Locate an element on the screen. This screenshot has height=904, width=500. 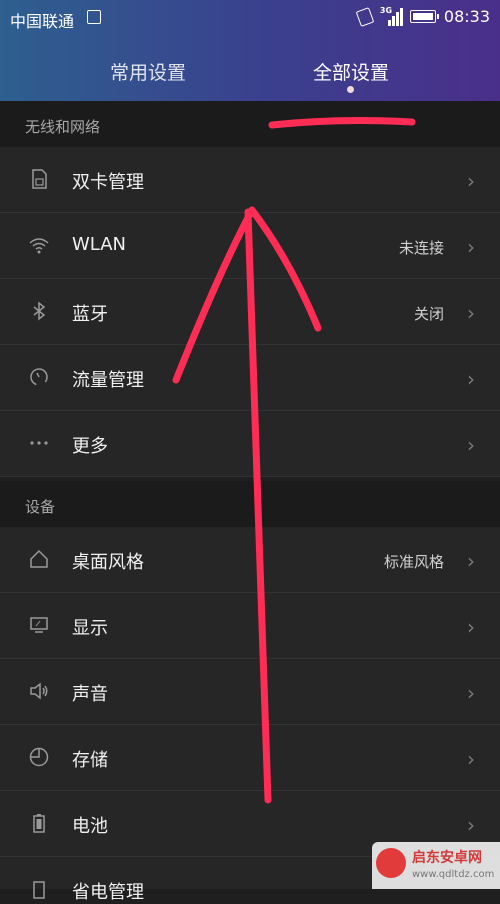
settings-row-more: 更多 › is located at coordinates (250, 444).